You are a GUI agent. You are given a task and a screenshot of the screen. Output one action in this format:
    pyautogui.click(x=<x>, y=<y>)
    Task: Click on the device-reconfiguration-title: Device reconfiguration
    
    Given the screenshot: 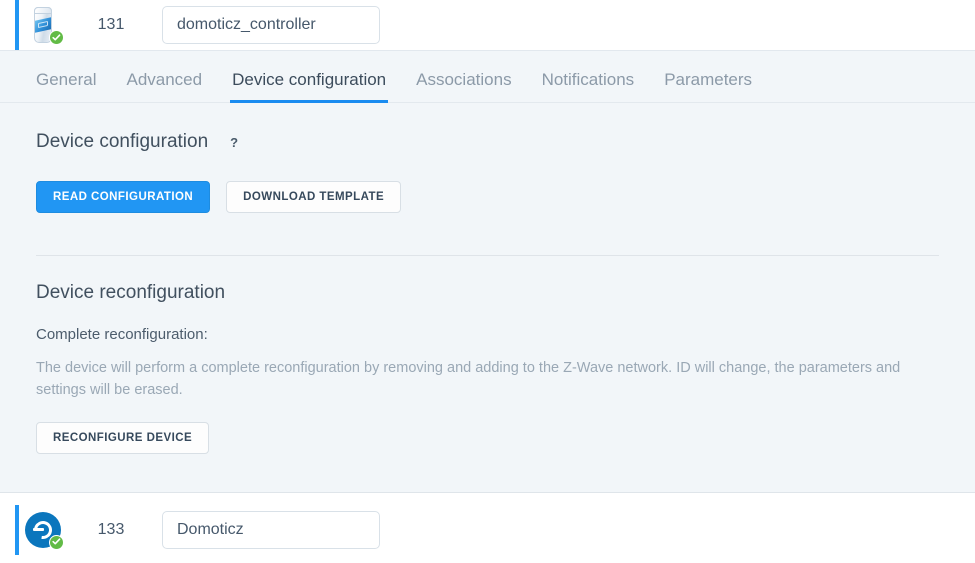 What is the action you would take?
    pyautogui.click(x=131, y=292)
    